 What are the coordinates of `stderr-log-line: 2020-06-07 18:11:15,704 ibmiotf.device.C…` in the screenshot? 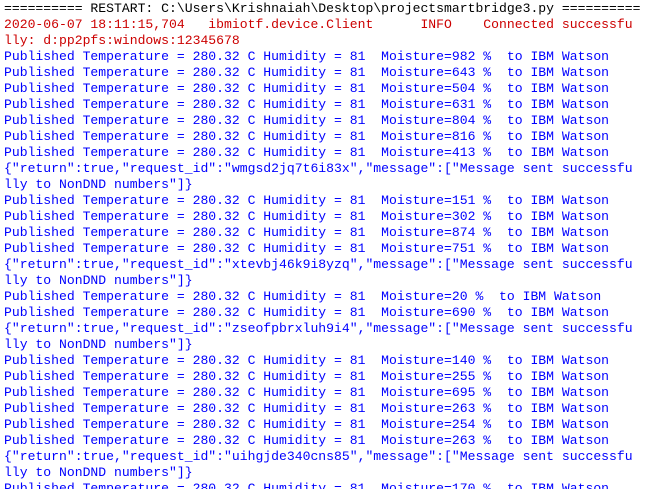 It's located at (318, 24).